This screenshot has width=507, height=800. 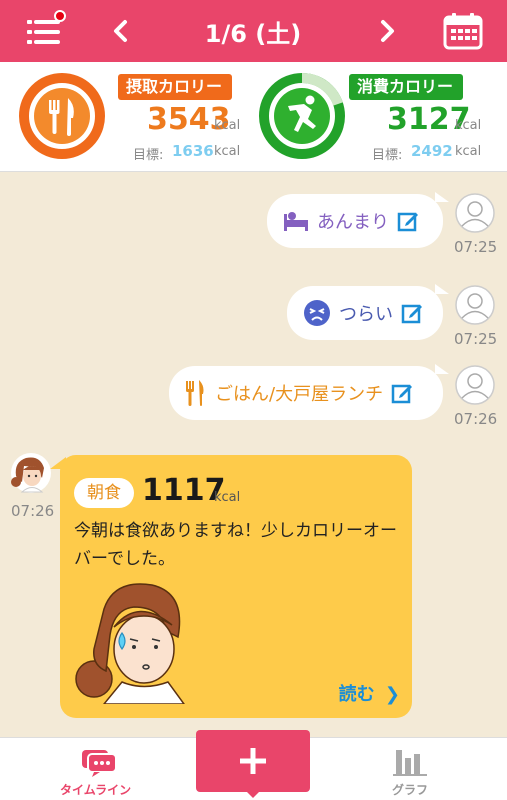 I want to click on add-button-pointer, so click(x=253, y=794).